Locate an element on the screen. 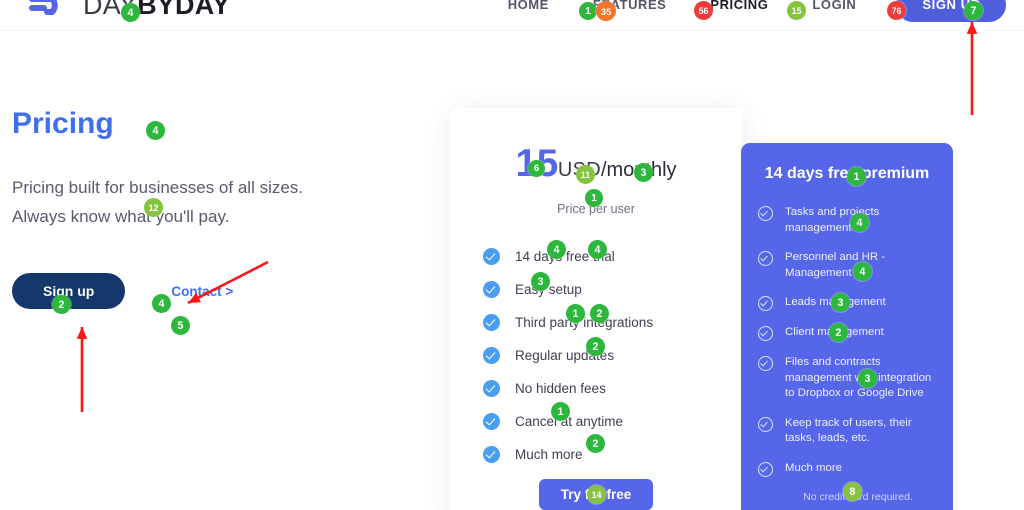  price-headline: 15USD/monthly is located at coordinates (596, 164).